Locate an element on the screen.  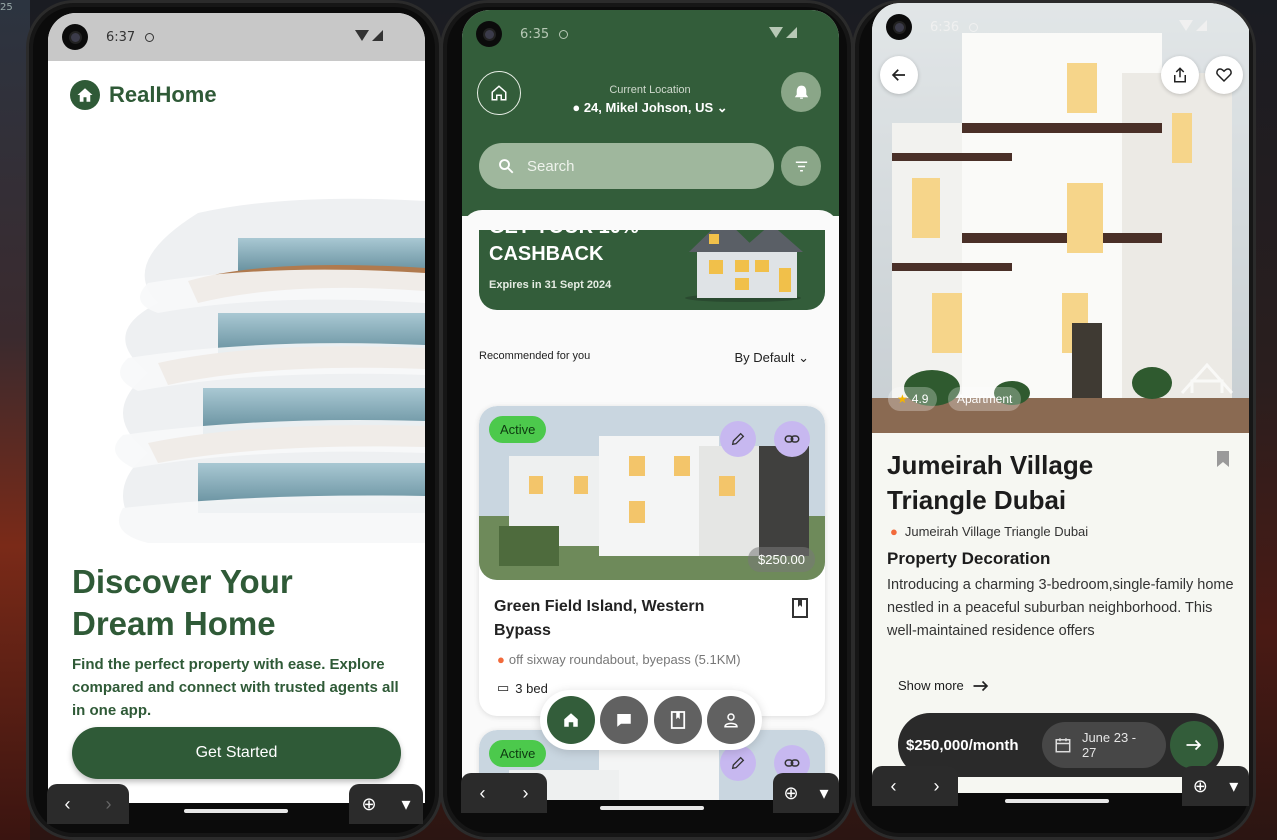
share-button is located at coordinates (1180, 75).